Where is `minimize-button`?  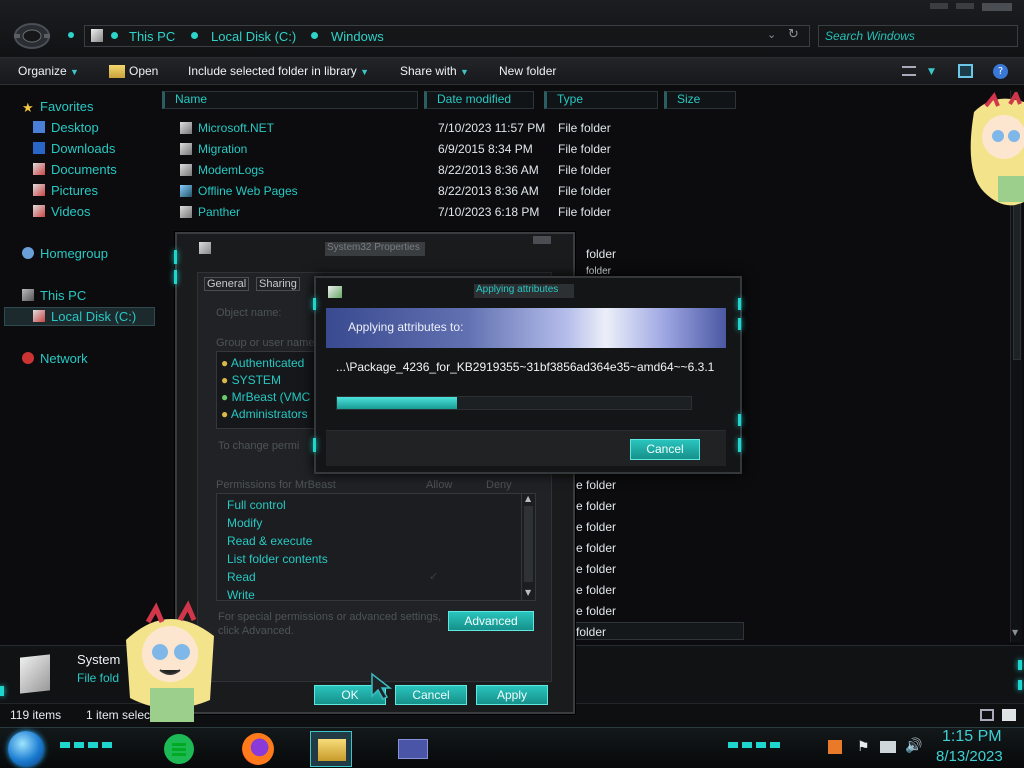 minimize-button is located at coordinates (939, 6).